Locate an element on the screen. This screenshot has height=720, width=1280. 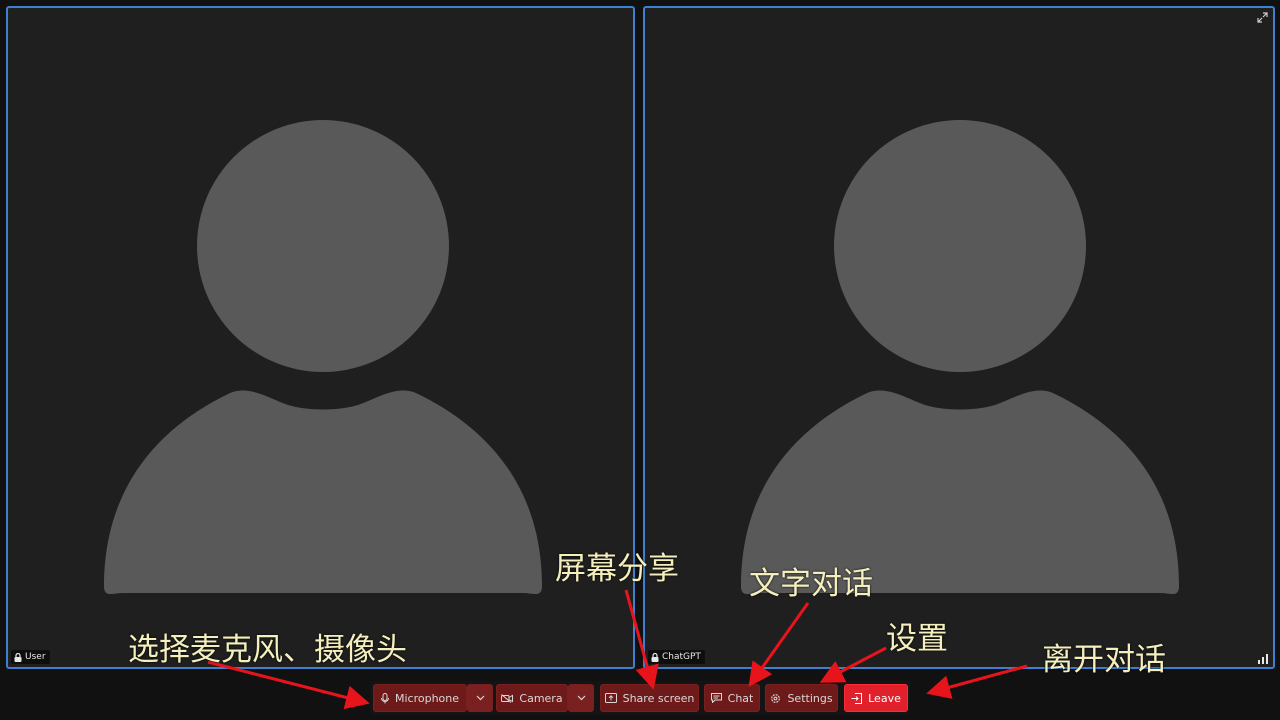
annotation-settings: 设置 is located at coordinates (917, 639).